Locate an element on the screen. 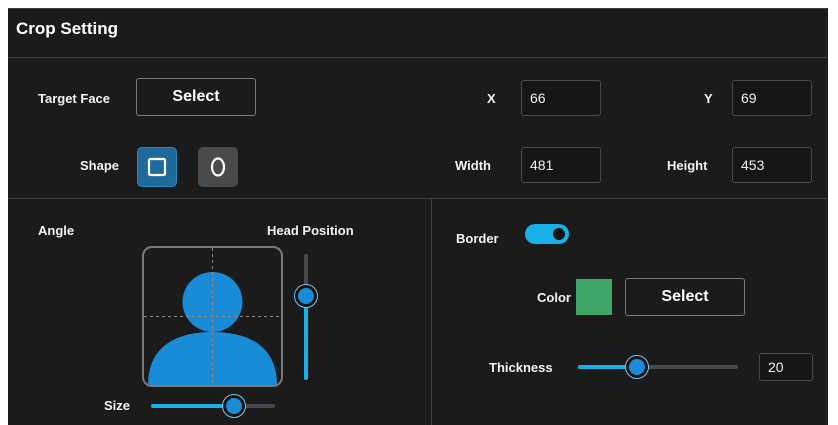 The width and height of the screenshot is (838, 425). target-face-label: Target Face is located at coordinates (74, 98).